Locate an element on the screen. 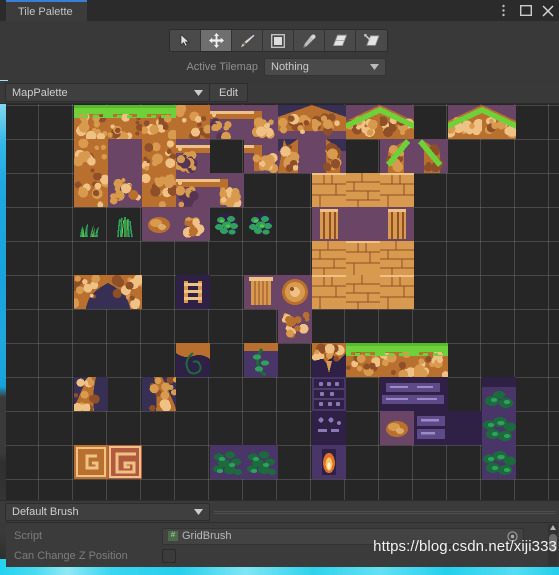  select-tool is located at coordinates (185, 40).